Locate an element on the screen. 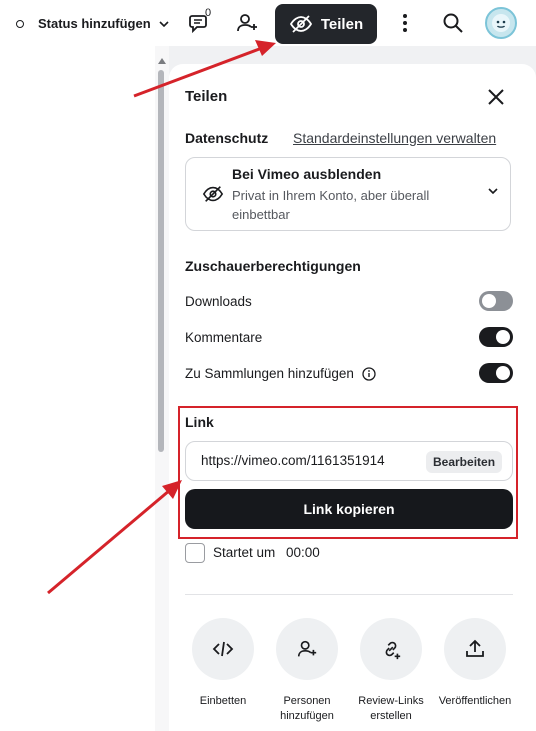 This screenshot has width=536, height=731. smiley-avatar-icon is located at coordinates (501, 23).